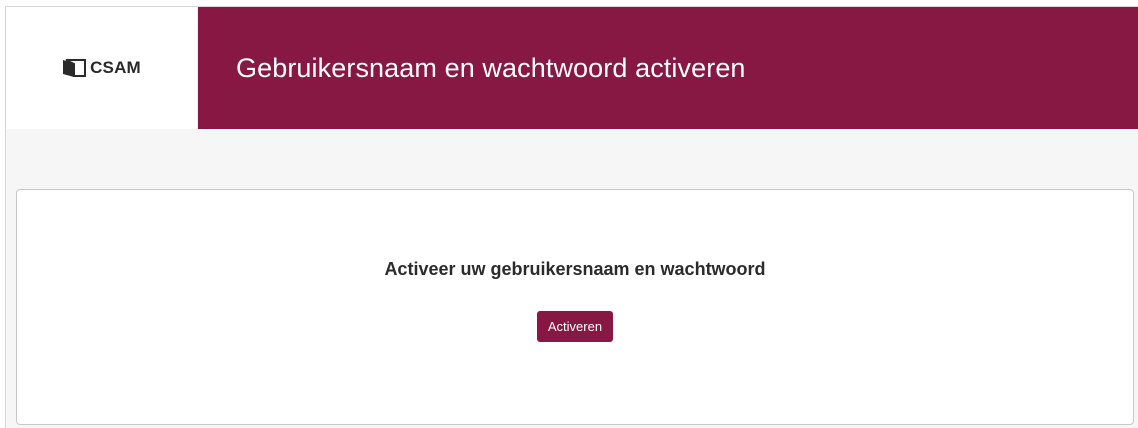 This screenshot has width=1138, height=428. I want to click on page-title: Gebruikersnaam en wachtwoord activeren, so click(491, 67).